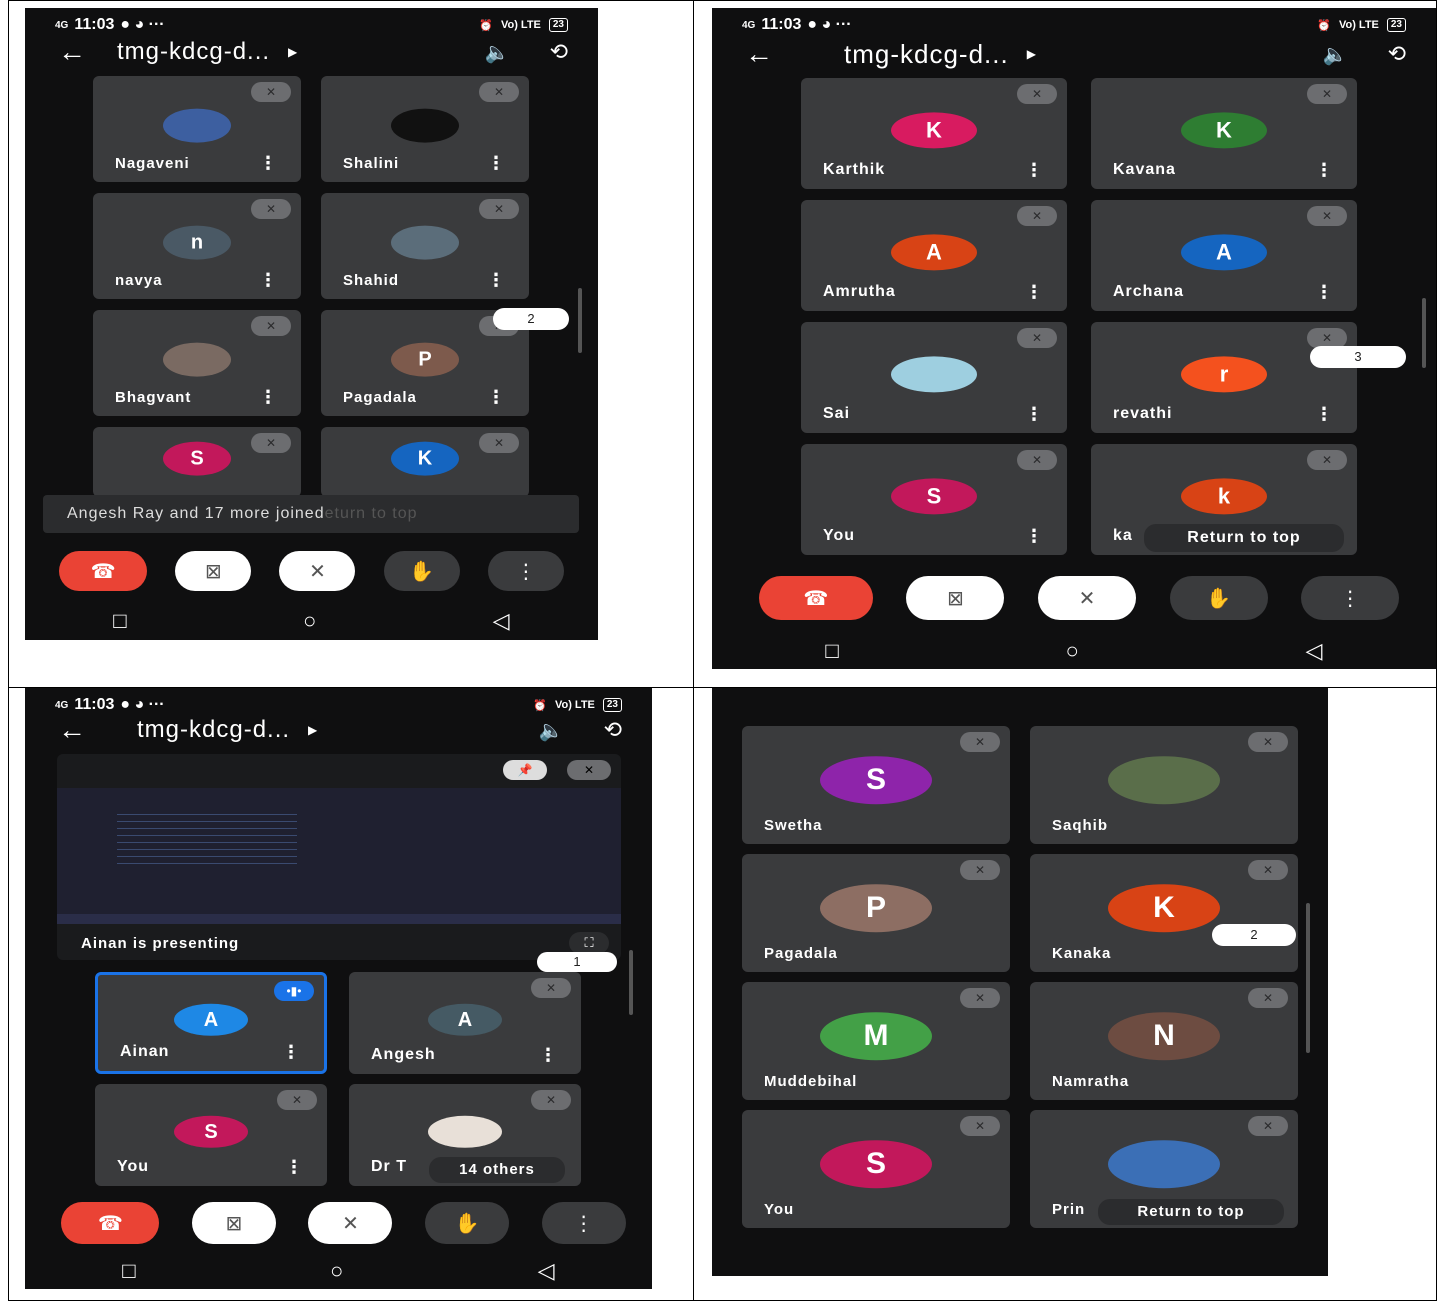 The image size is (1439, 1301). Describe the element at coordinates (197, 462) in the screenshot. I see `participant-tile: ✕ S` at that location.